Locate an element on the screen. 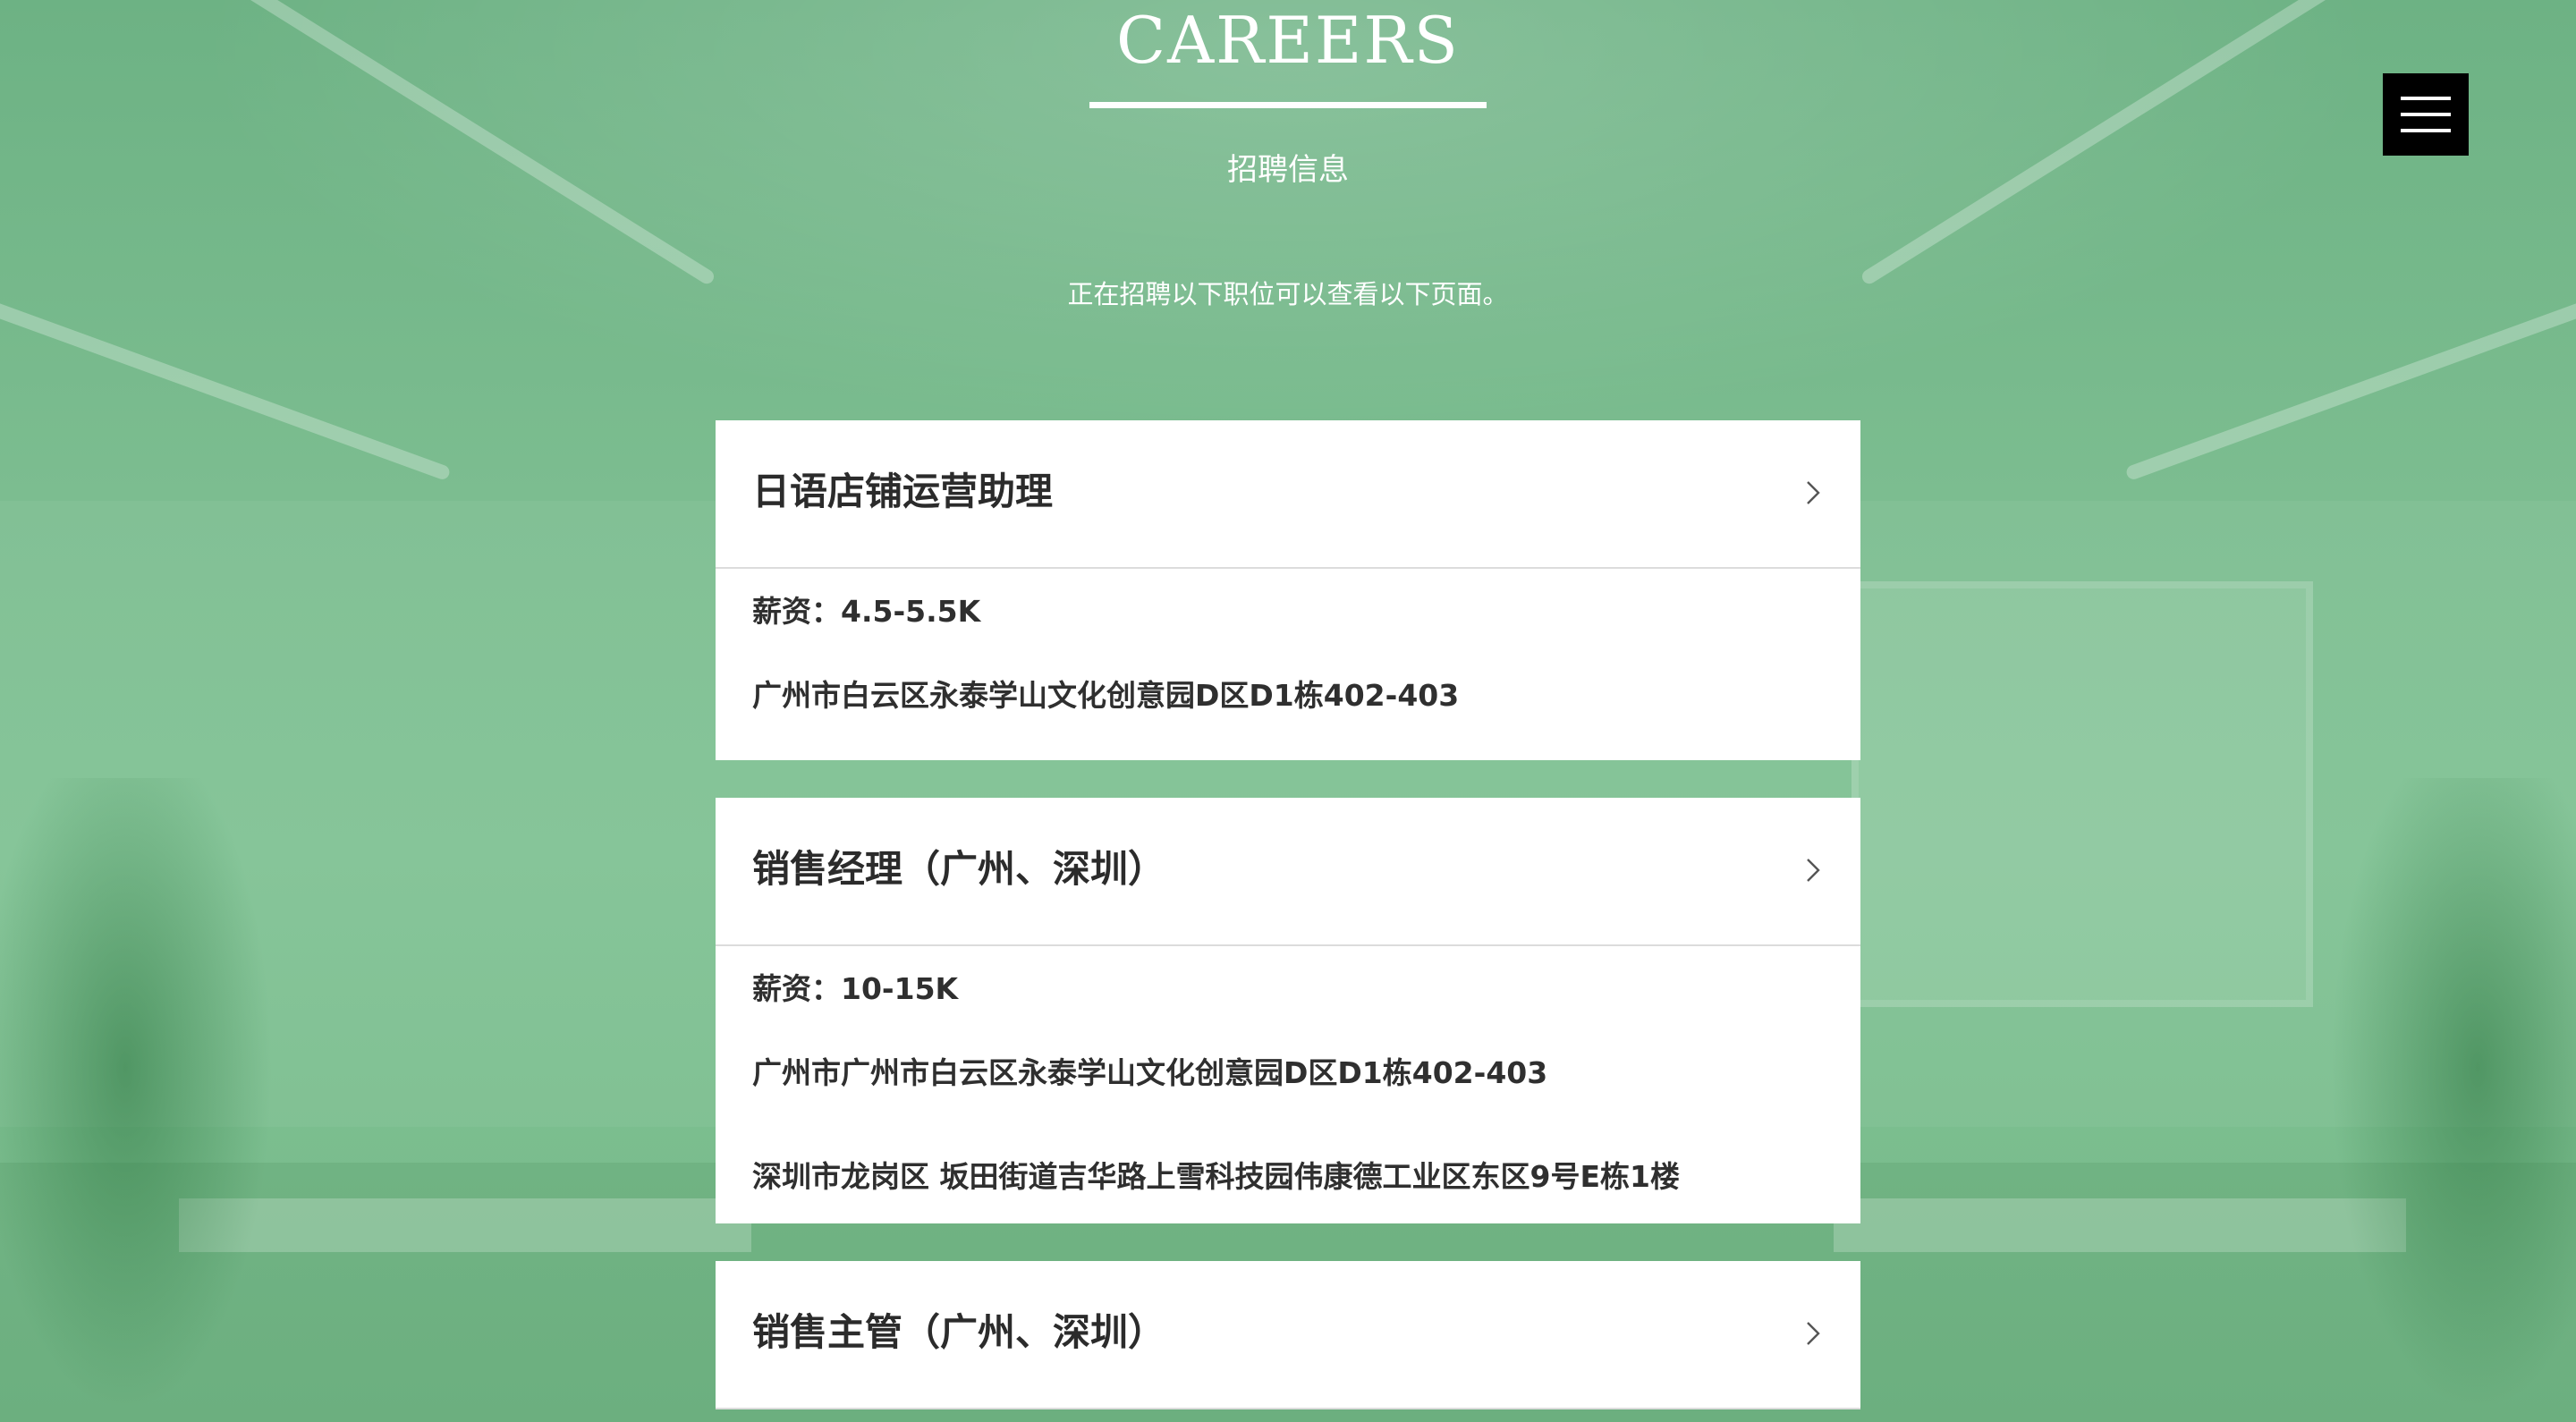 The height and width of the screenshot is (1422, 2576). job-card: 销售主管（广州、深圳） is located at coordinates (1288, 1335).